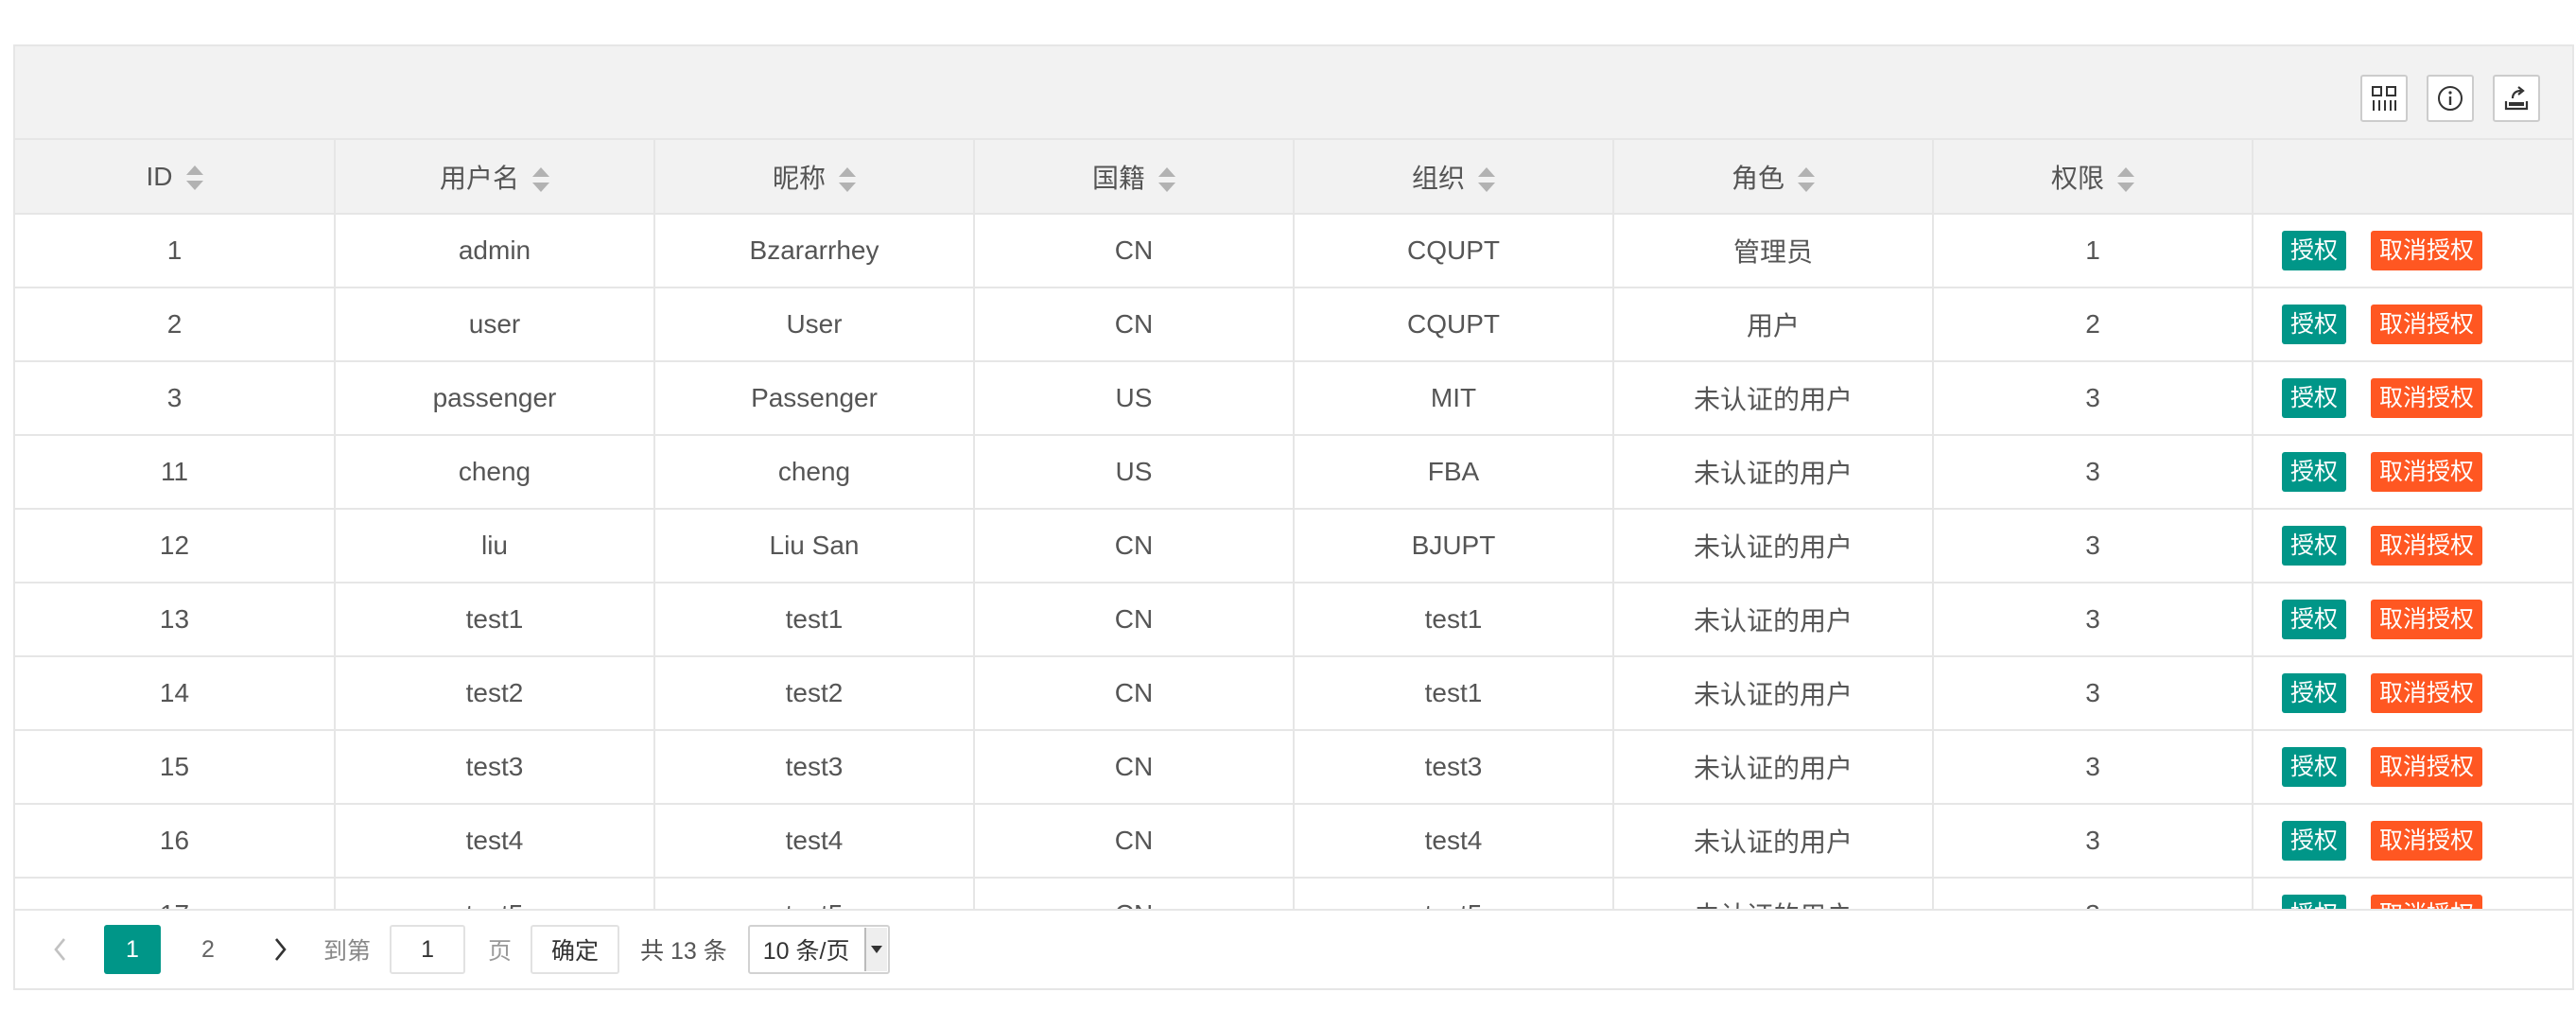 The height and width of the screenshot is (1010, 2576). I want to click on cell-id: 17, so click(175, 894).